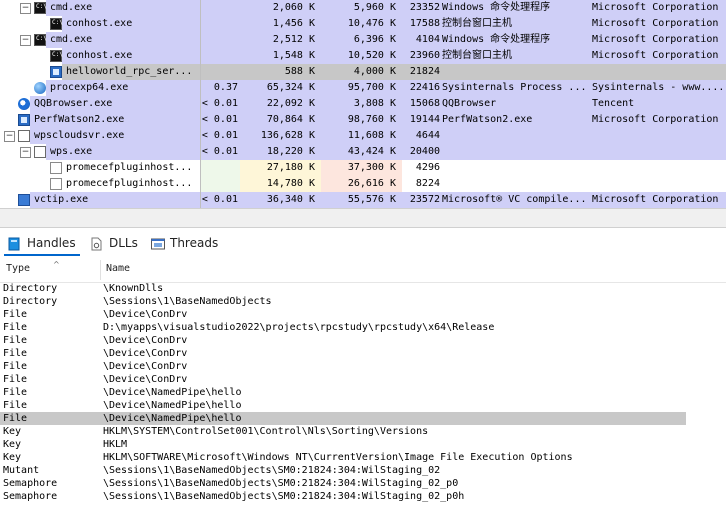 This screenshot has height=507, width=726. I want to click on dlls-icon, so click(96, 243).